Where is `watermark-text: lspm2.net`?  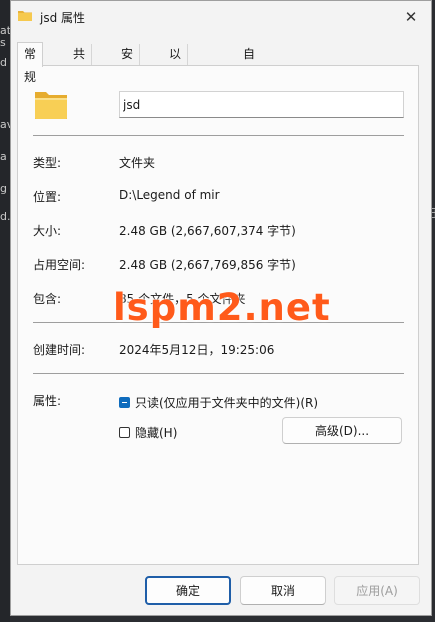
watermark-text: lspm2.net is located at coordinates (222, 307).